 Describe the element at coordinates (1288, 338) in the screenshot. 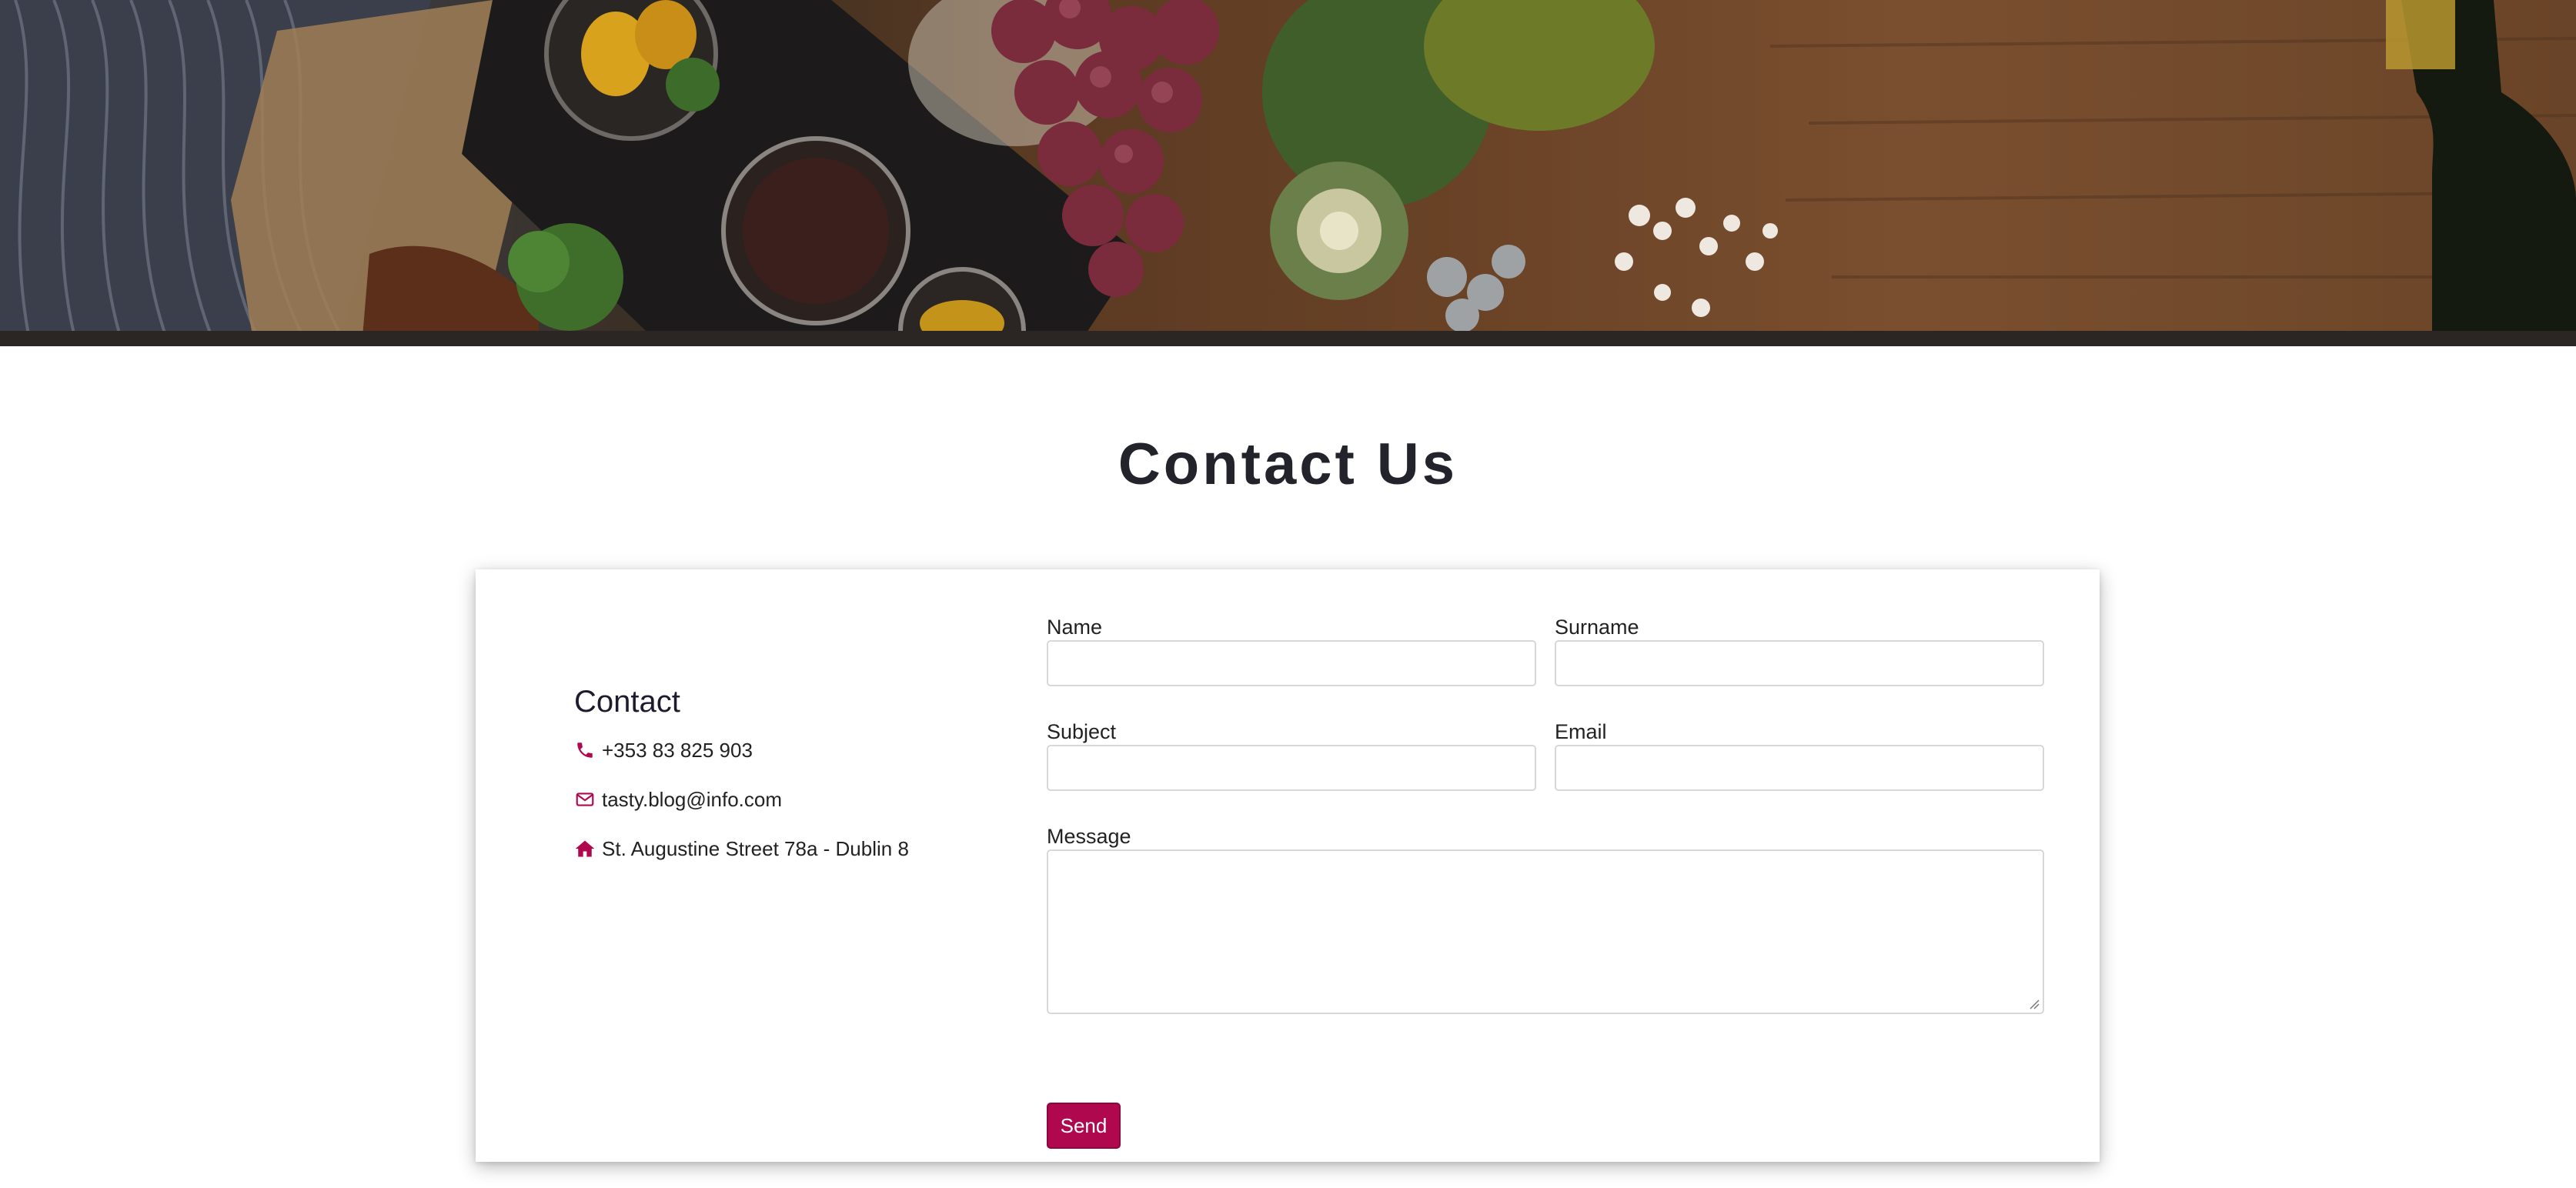

I see `hero-bottom-strip` at that location.